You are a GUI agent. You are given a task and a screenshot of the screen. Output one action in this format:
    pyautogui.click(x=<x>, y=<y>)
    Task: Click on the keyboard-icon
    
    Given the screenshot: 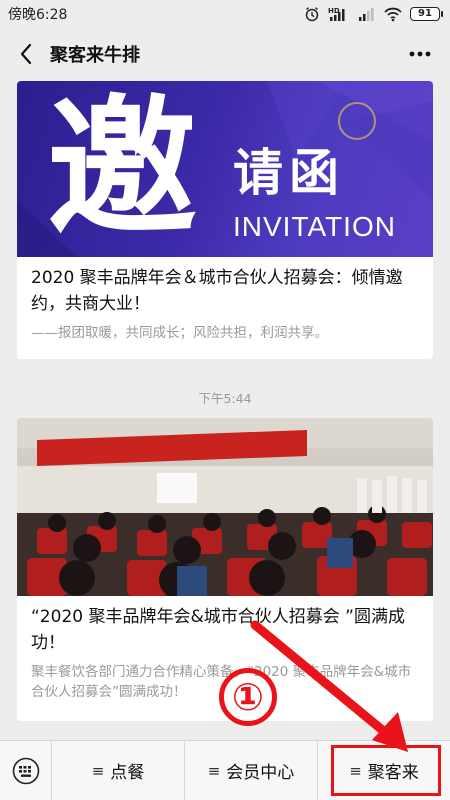 What is the action you would take?
    pyautogui.click(x=25, y=770)
    